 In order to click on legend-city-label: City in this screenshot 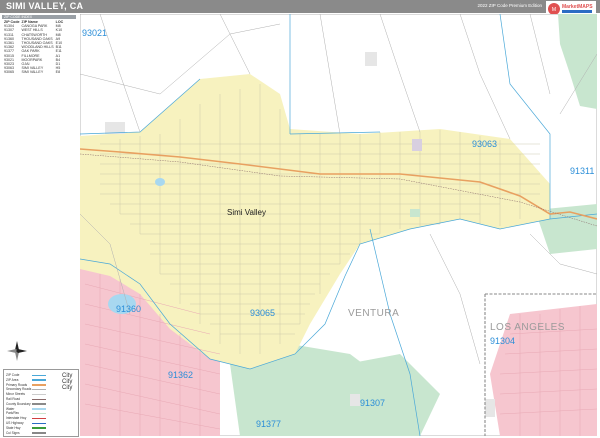, I will do `click(67, 388)`.